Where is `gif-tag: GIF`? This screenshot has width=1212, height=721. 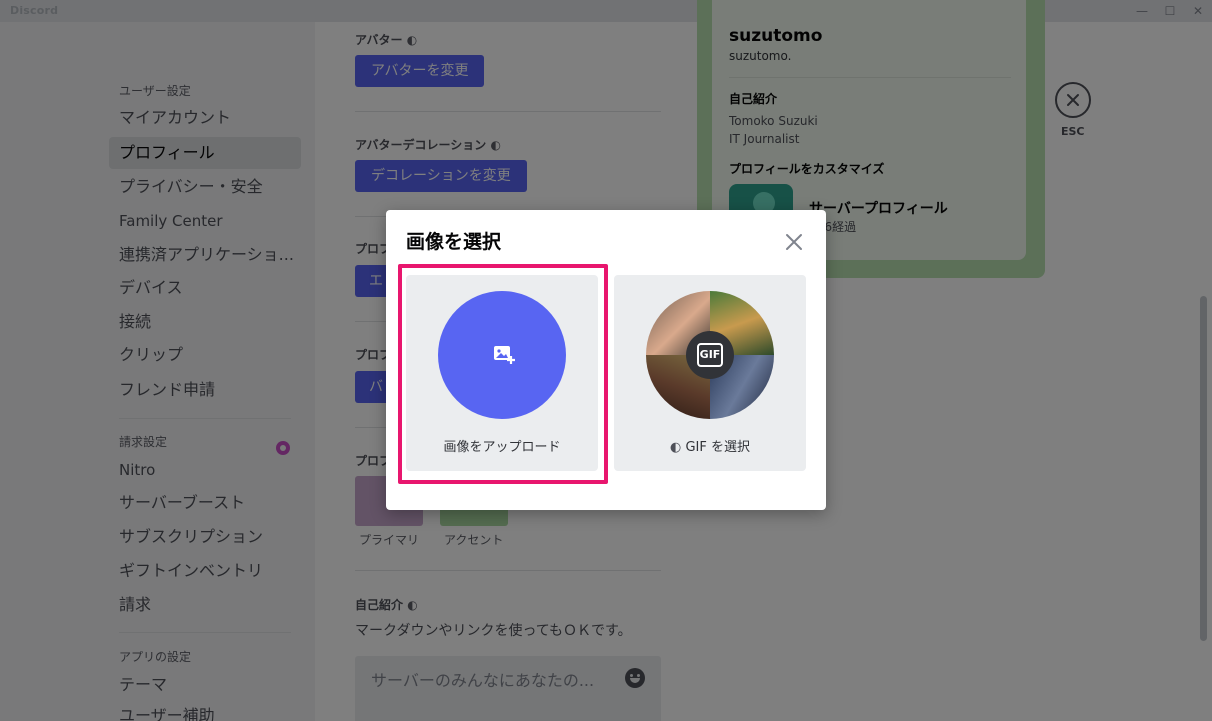 gif-tag: GIF is located at coordinates (710, 355).